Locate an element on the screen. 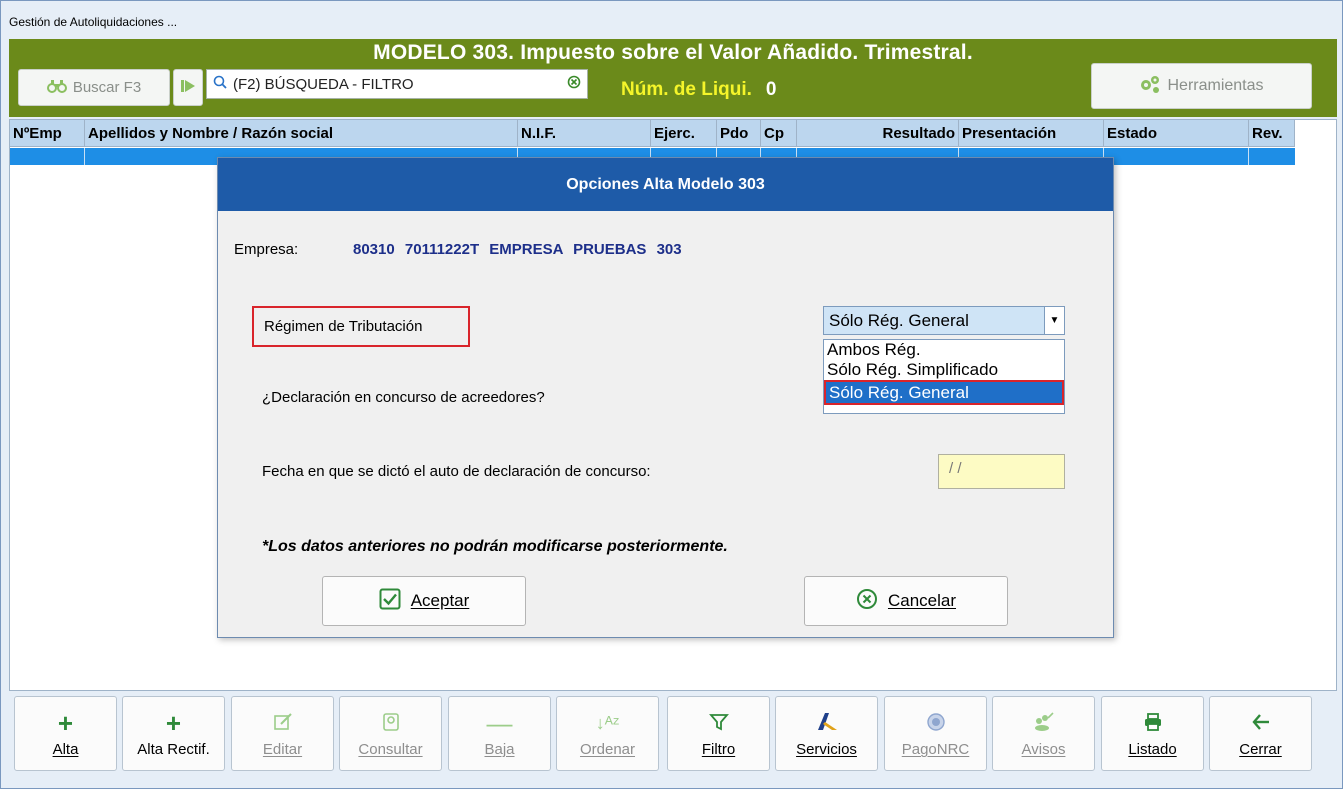 The height and width of the screenshot is (789, 1343). view-icon is located at coordinates (390, 723).